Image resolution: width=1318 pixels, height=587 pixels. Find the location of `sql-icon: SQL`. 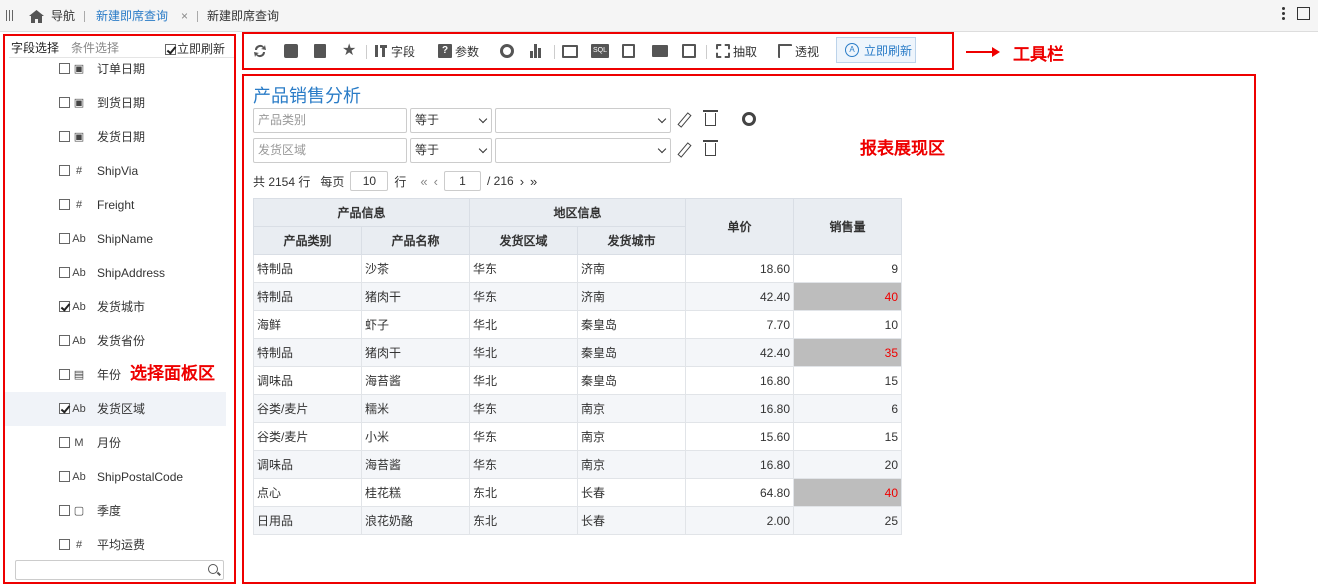

sql-icon: SQL is located at coordinates (600, 51).